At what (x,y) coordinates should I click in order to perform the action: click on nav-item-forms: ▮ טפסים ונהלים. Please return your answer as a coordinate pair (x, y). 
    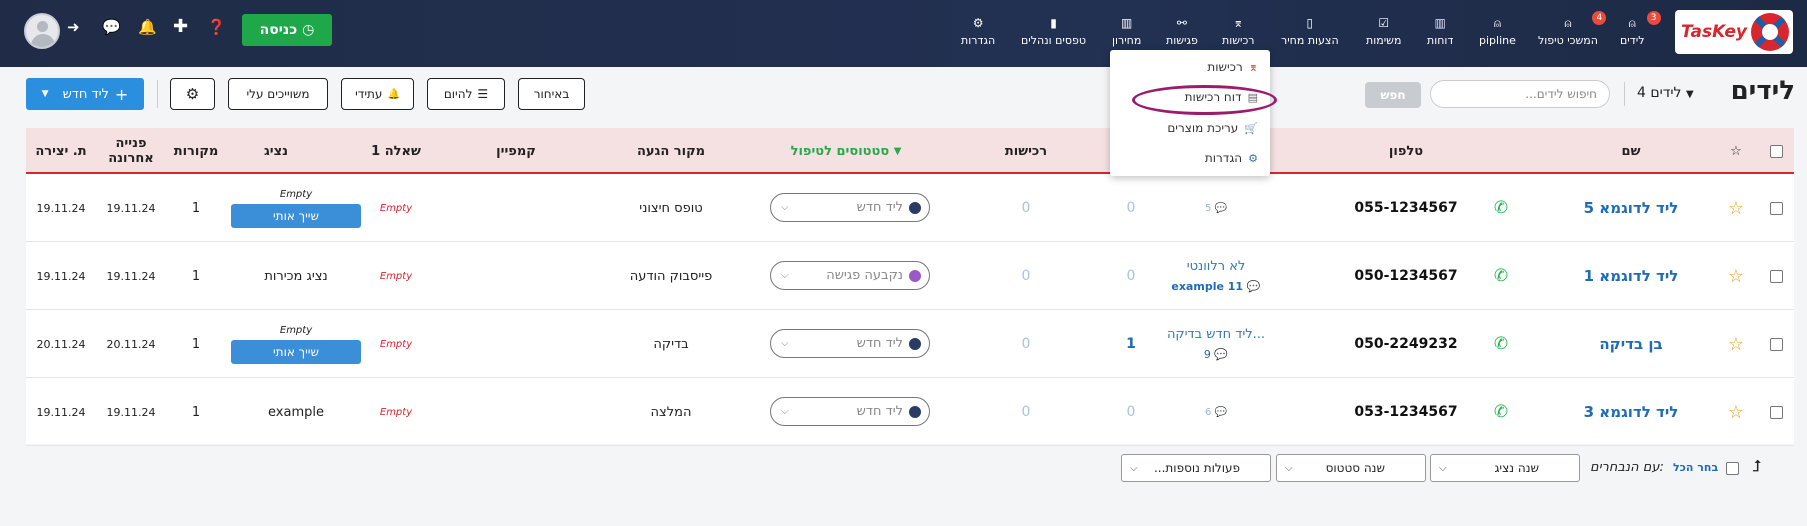
    Looking at the image, I should click on (1053, 34).